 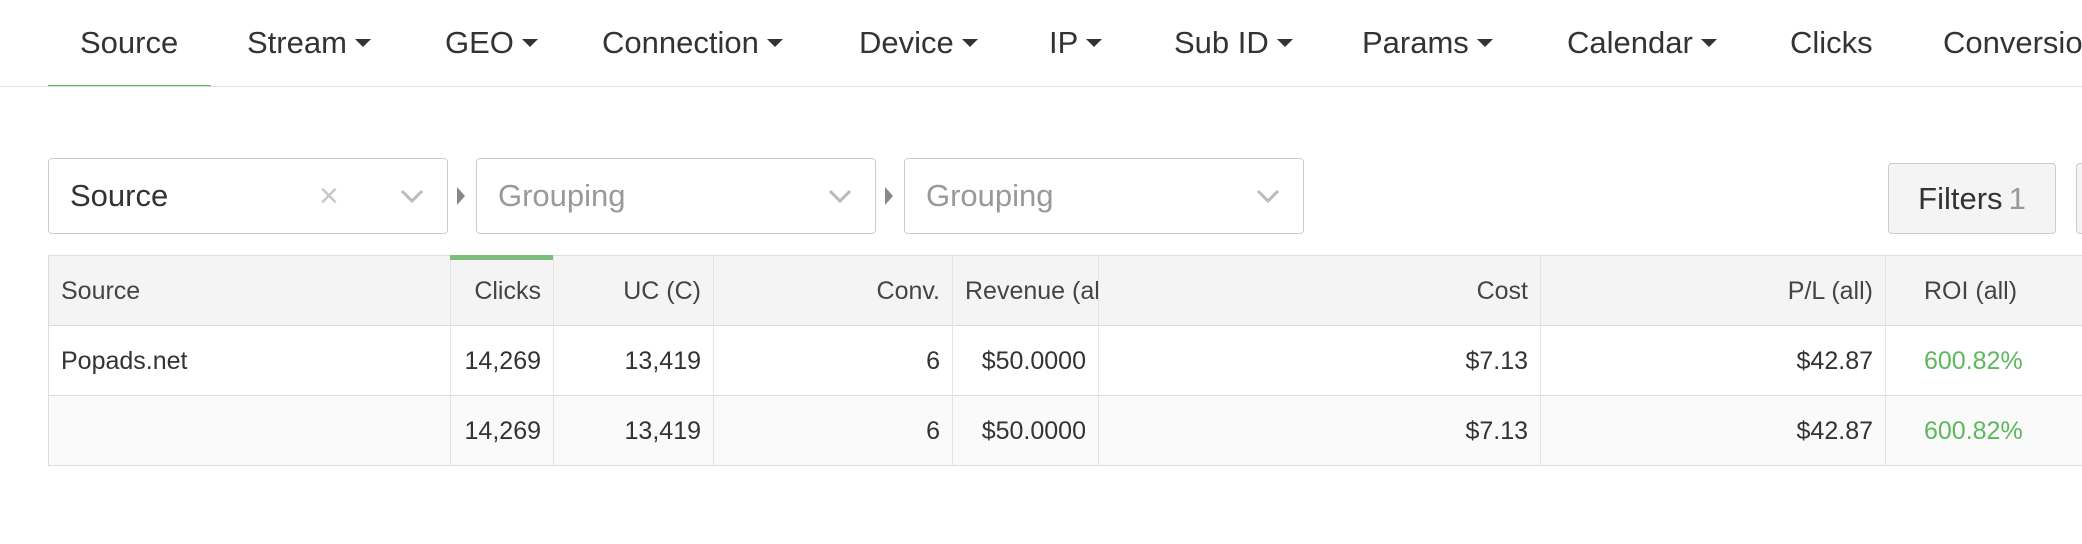 I want to click on tab-device: Device, so click(x=918, y=43).